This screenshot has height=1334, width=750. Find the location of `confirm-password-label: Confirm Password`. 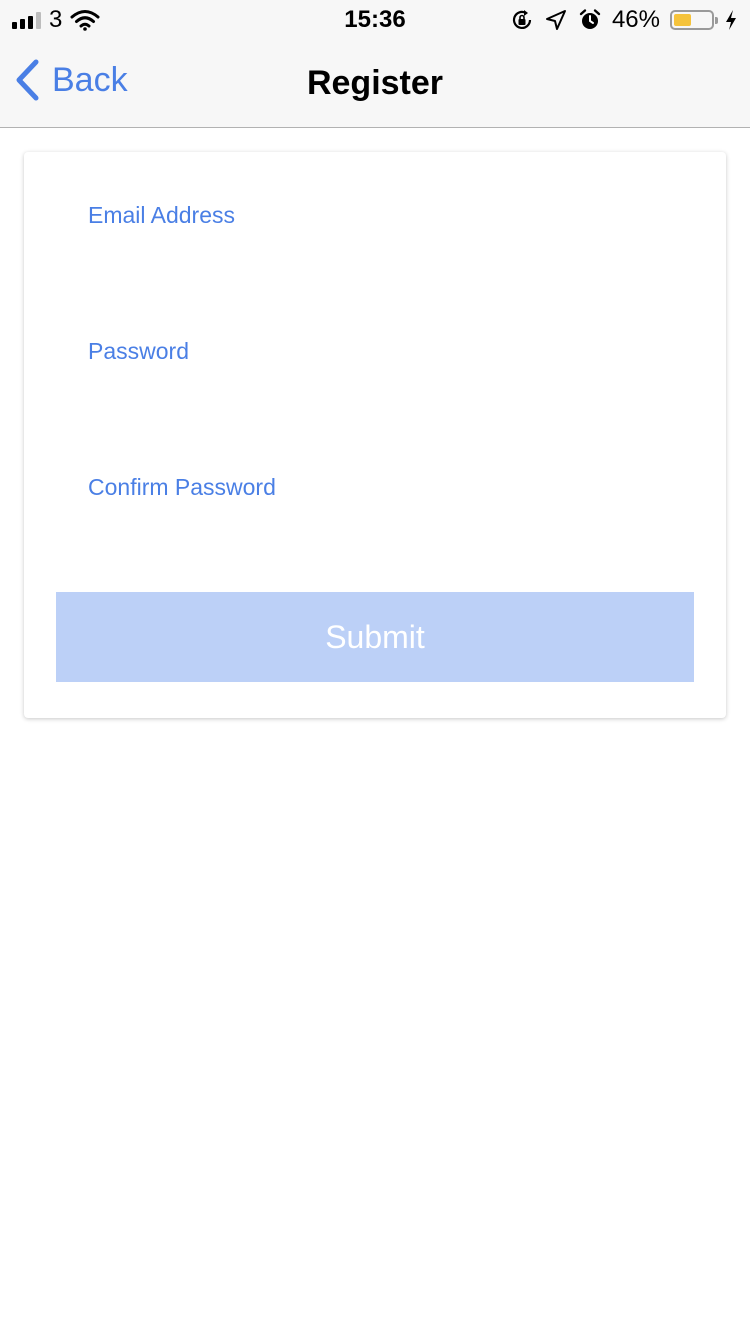

confirm-password-label: Confirm Password is located at coordinates (182, 487).